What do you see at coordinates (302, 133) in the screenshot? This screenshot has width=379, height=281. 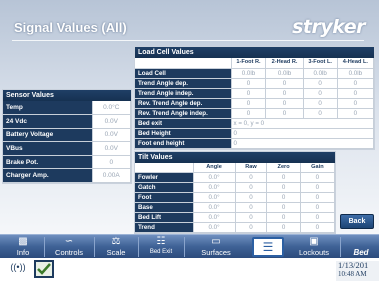 I see `bed-height-value: 0` at bounding box center [302, 133].